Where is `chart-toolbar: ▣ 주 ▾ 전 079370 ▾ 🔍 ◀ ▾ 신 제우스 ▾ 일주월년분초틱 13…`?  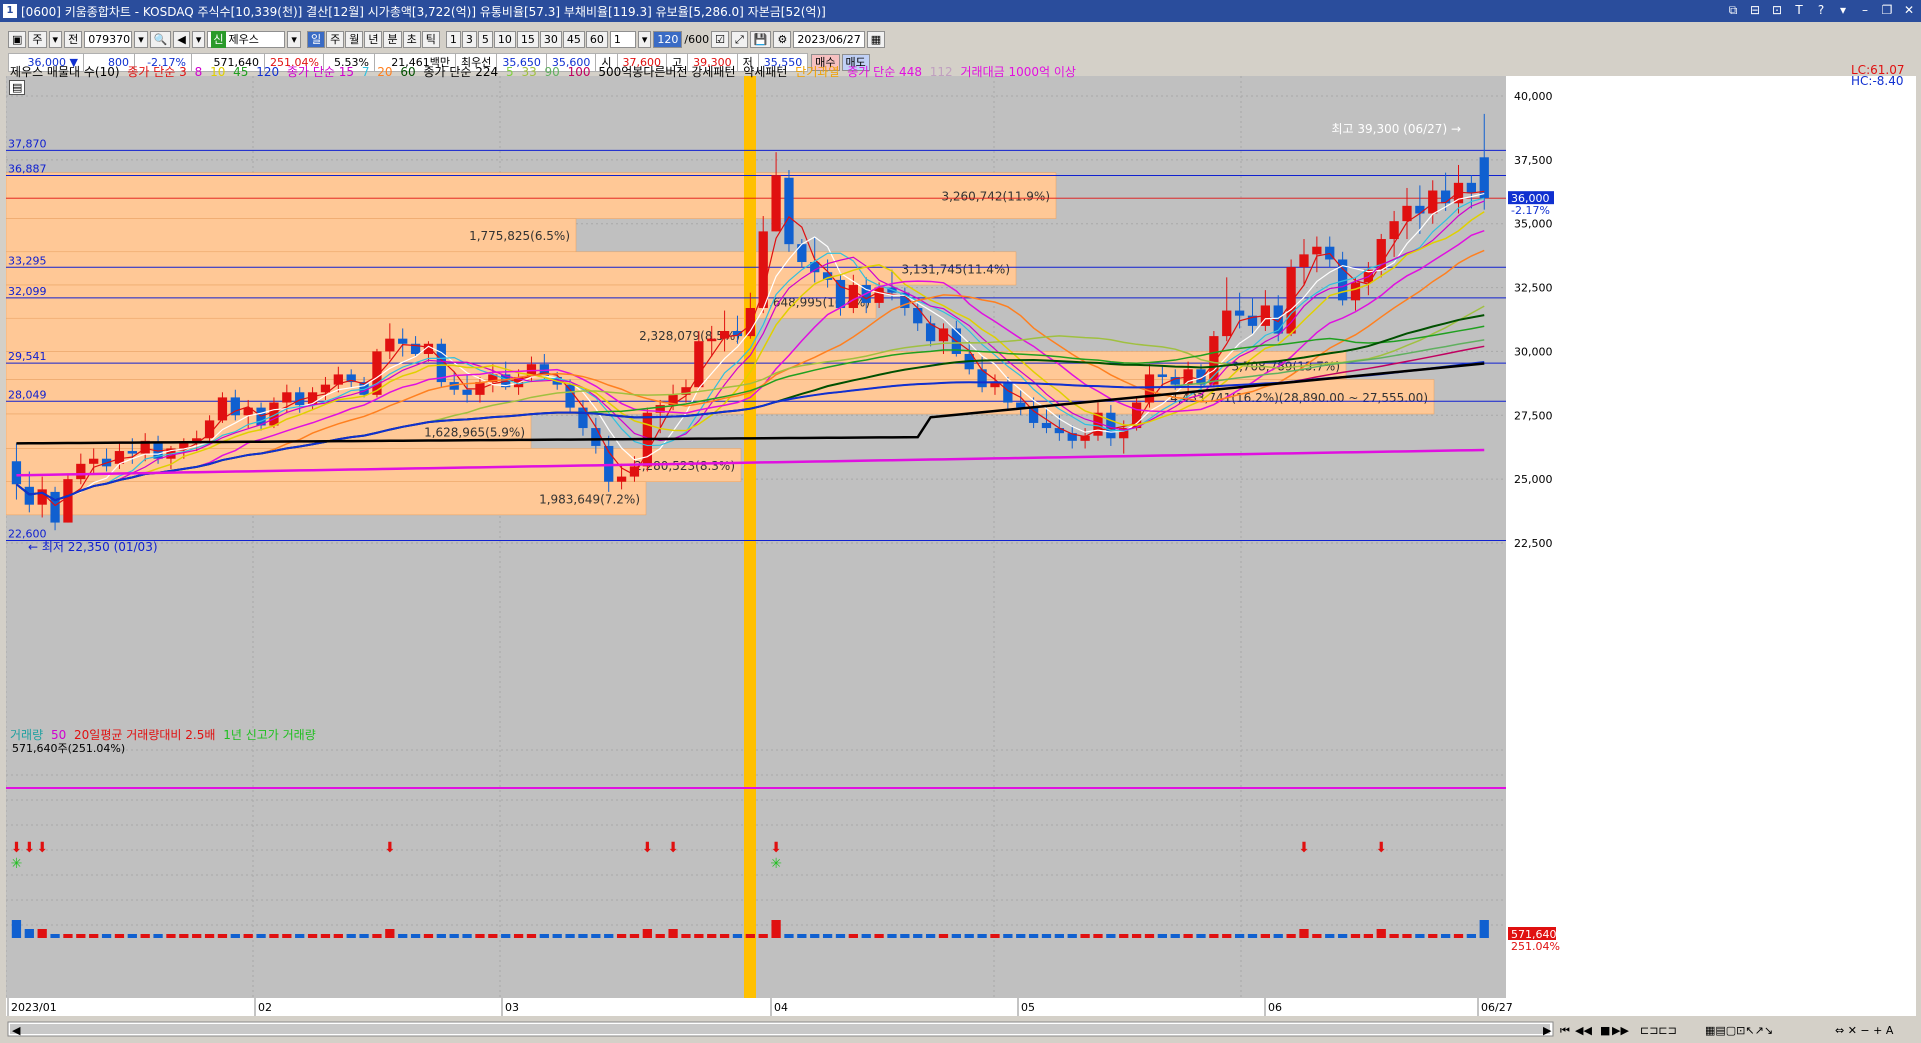
chart-toolbar: ▣ 주 ▾ 전 079370 ▾ 🔍 ◀ ▾ 신 제우스 ▾ 일주월년분초틱 13… is located at coordinates (960, 39).